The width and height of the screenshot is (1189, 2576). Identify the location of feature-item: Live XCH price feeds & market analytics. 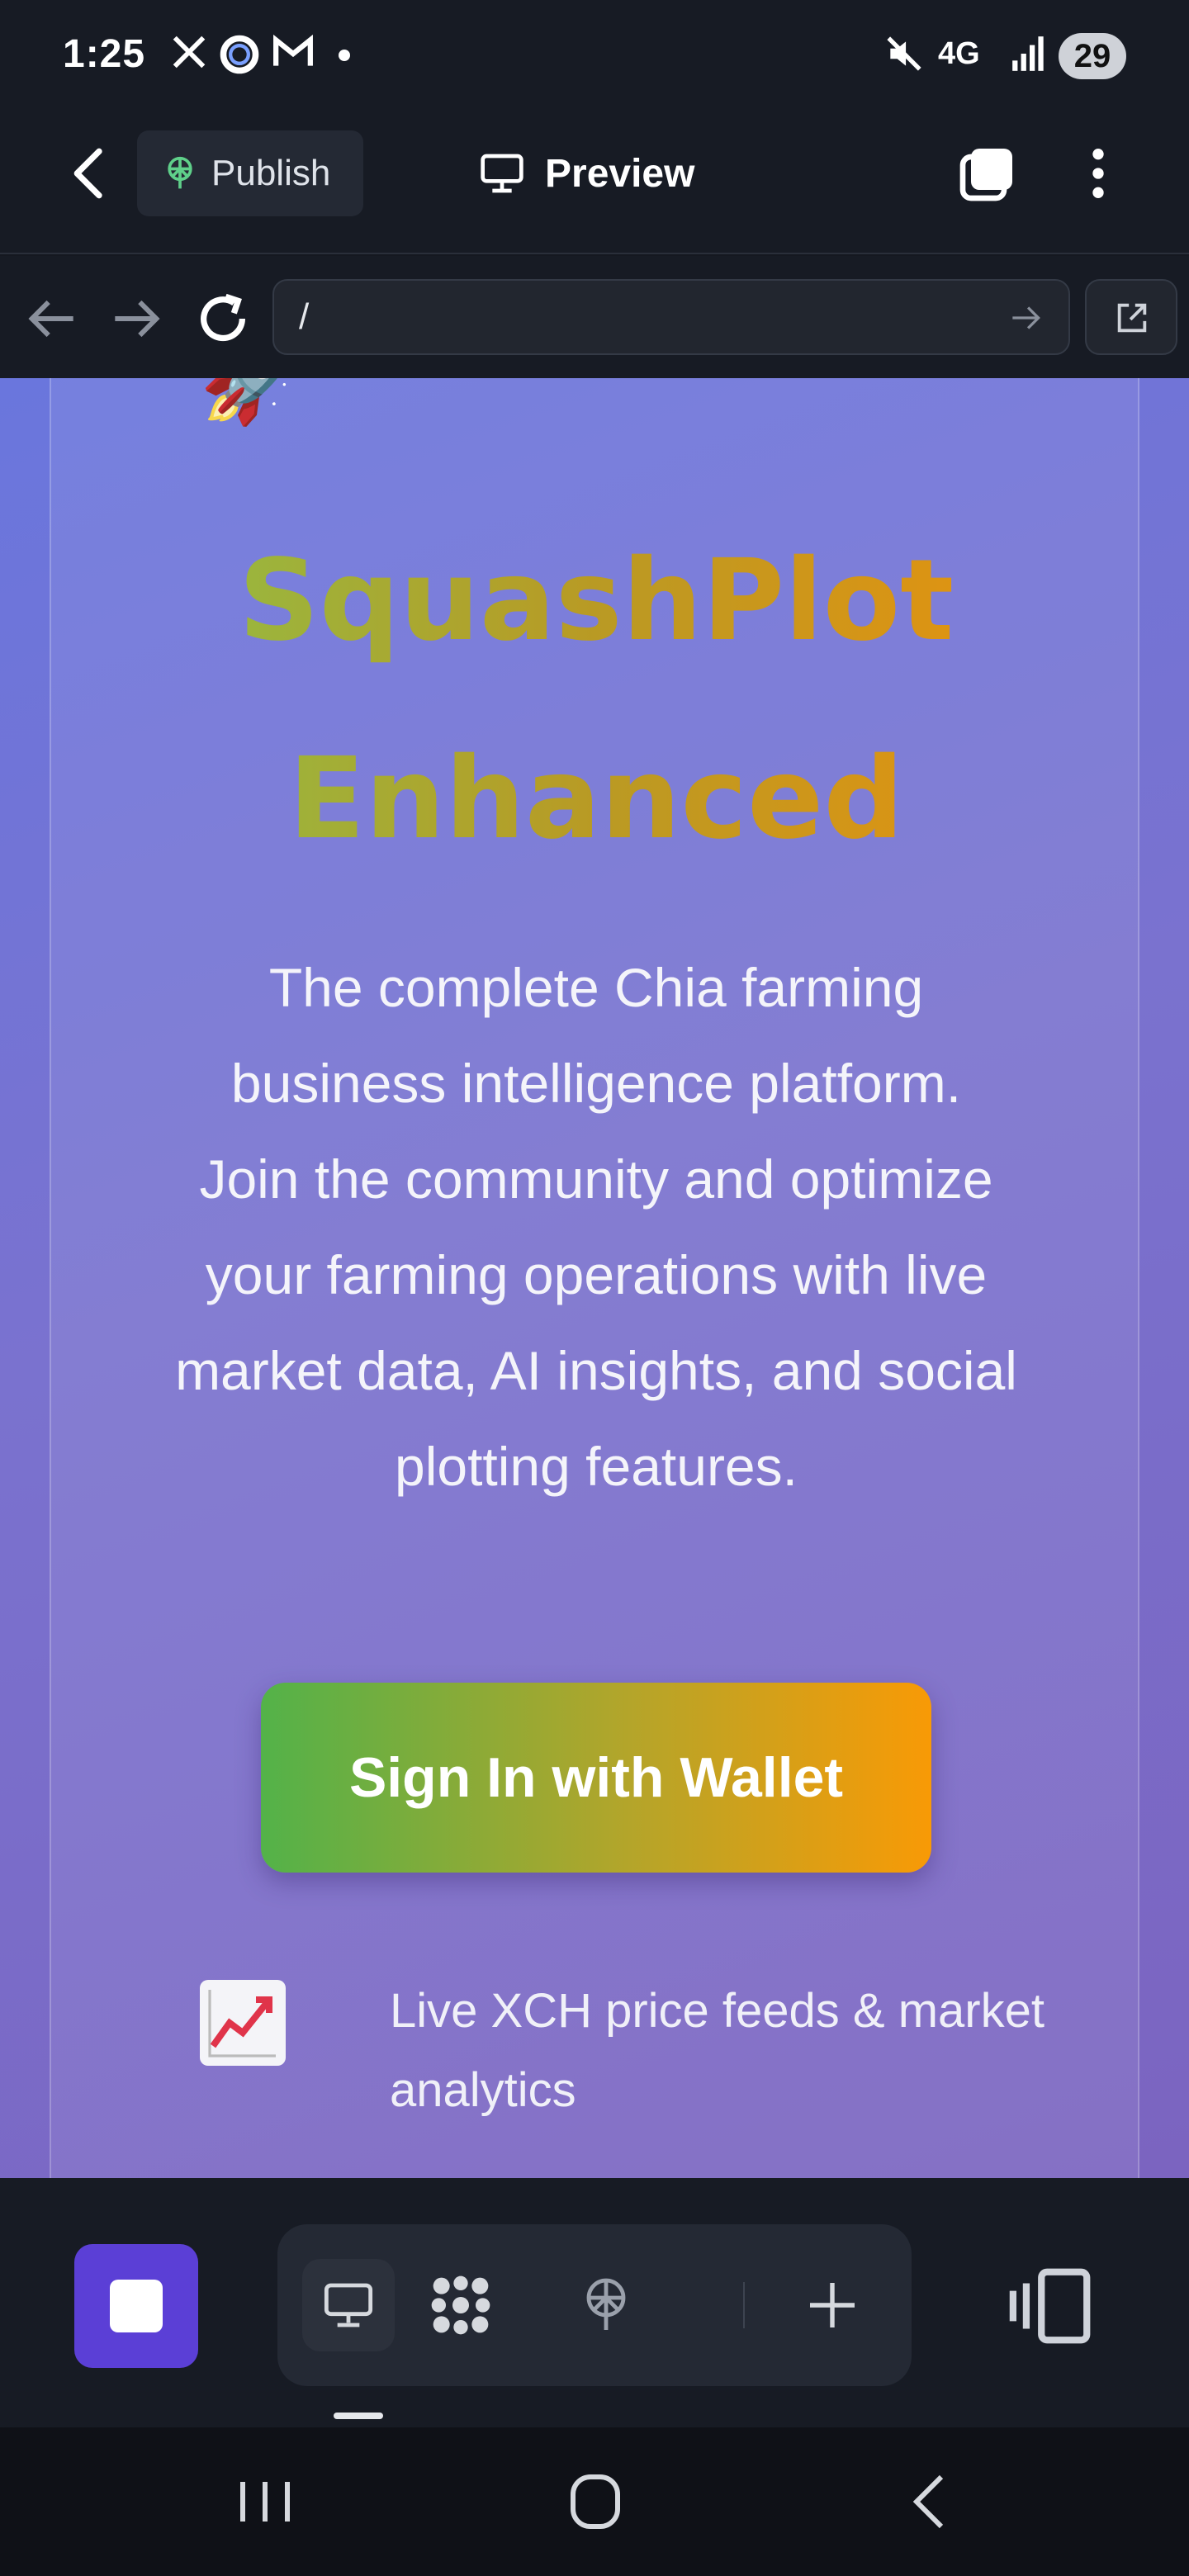
(654, 2062).